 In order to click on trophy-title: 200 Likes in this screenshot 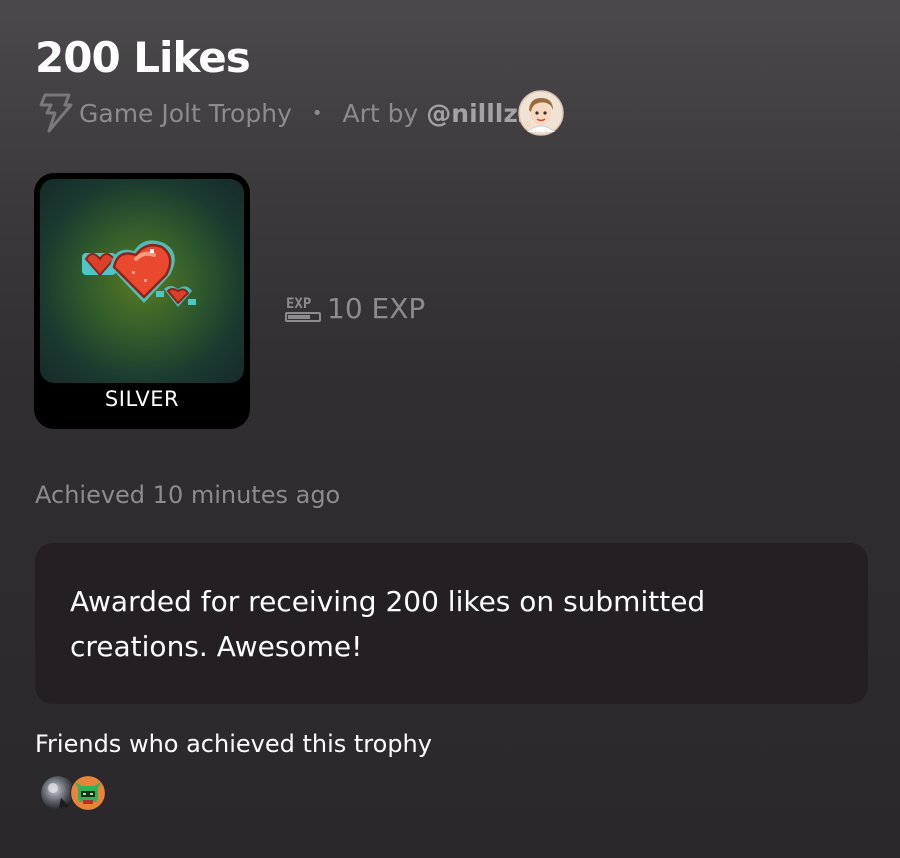, I will do `click(143, 57)`.